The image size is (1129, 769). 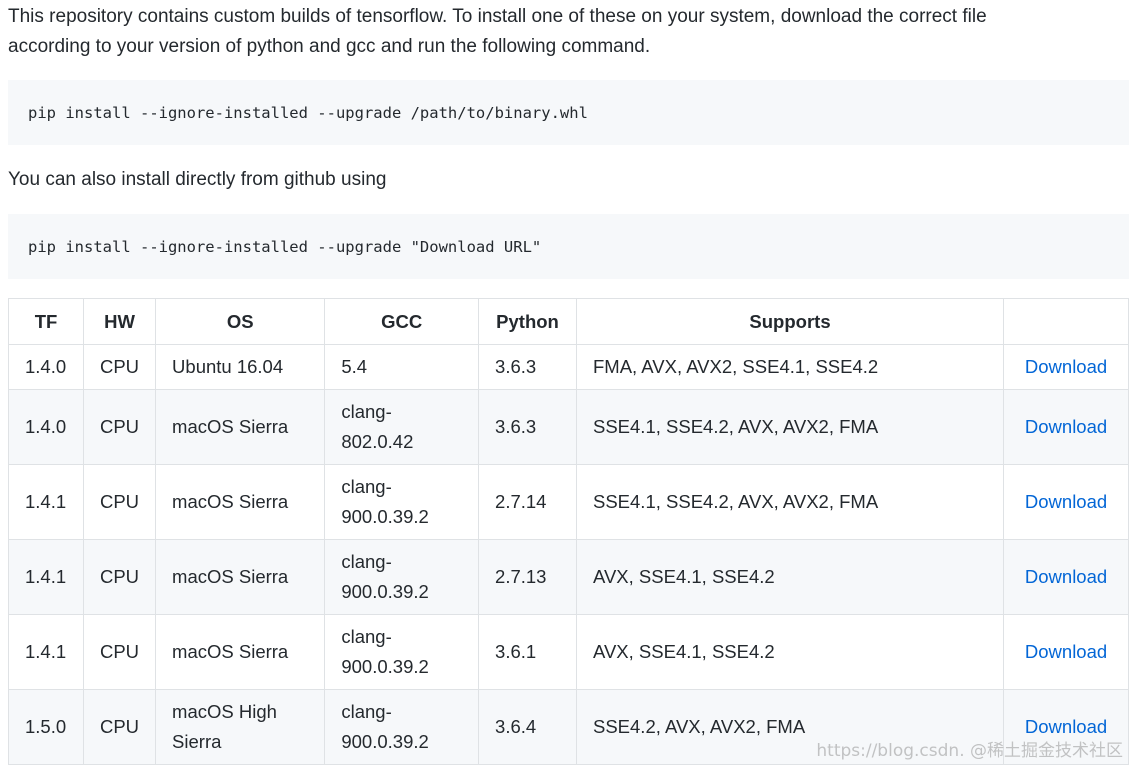 I want to click on watermark-text: https://blog.csdn. @稀土掘金技术社区, so click(x=969, y=751).